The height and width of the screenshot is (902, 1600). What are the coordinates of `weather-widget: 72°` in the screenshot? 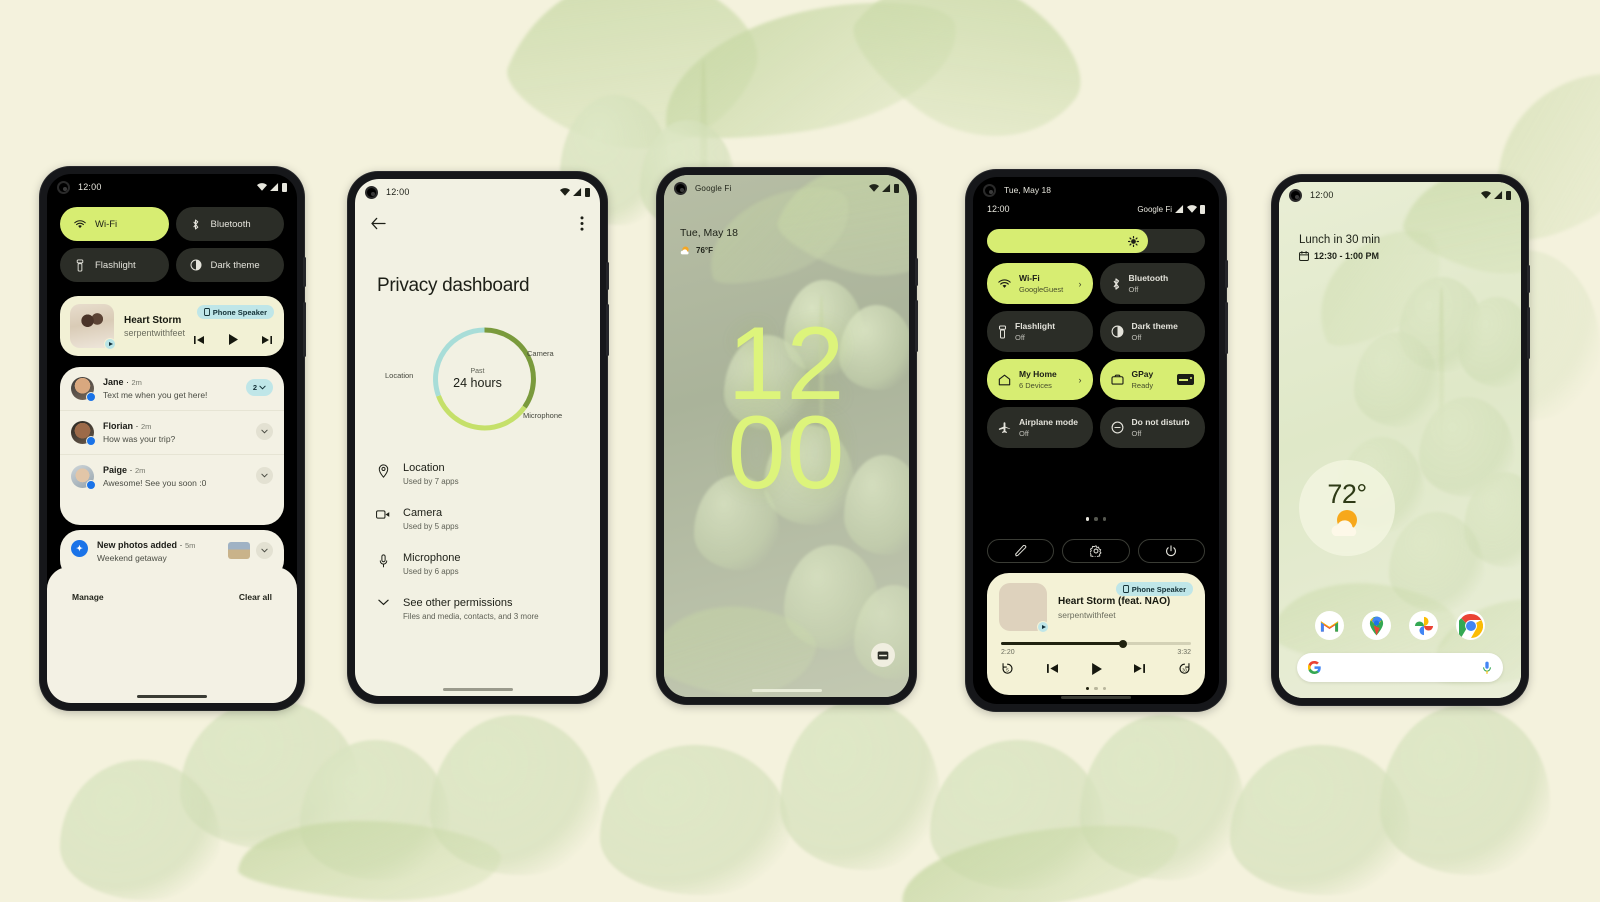 It's located at (1347, 508).